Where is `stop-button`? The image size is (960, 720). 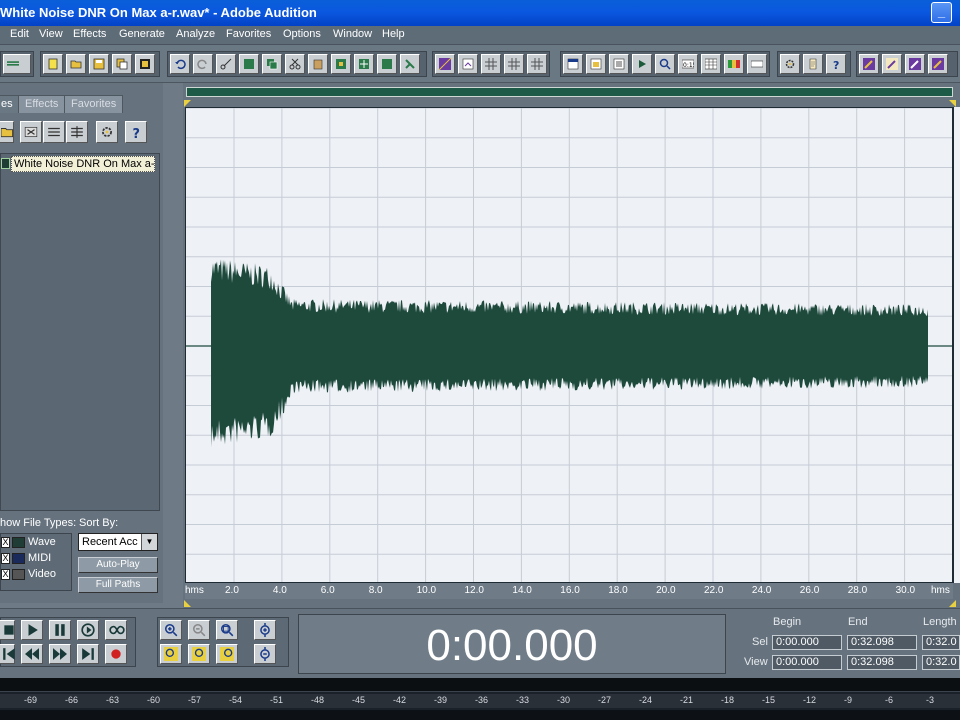
stop-button is located at coordinates (7, 630).